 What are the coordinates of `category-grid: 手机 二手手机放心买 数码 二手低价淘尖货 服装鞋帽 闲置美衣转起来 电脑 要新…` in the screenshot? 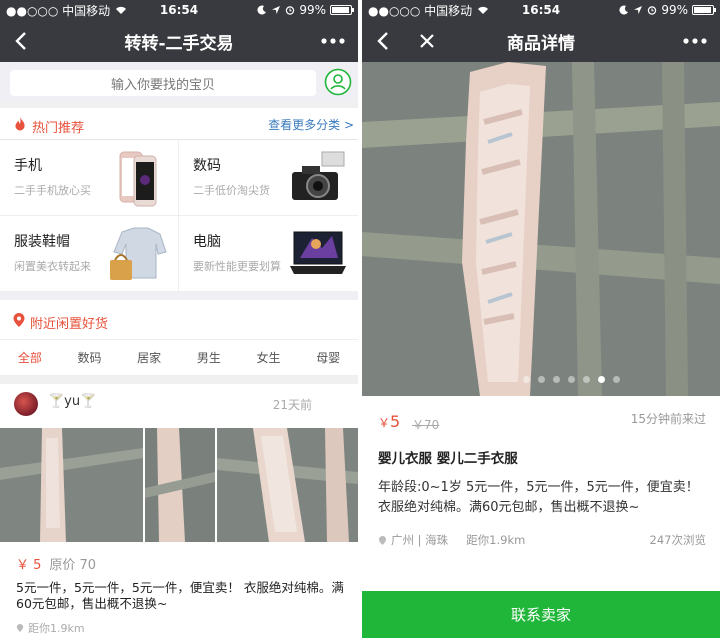 It's located at (179, 216).